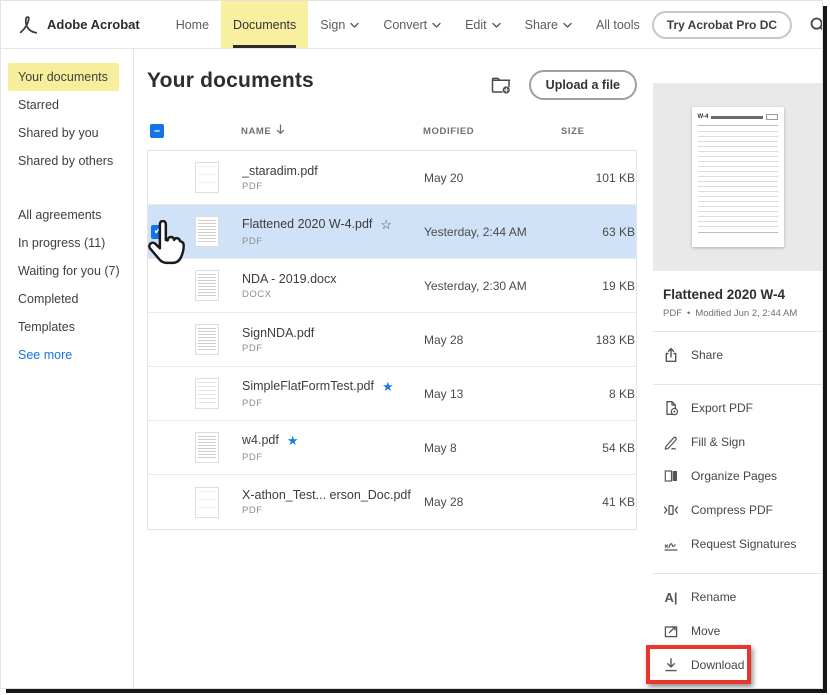  What do you see at coordinates (256, 131) in the screenshot?
I see `column-name-label: NAME` at bounding box center [256, 131].